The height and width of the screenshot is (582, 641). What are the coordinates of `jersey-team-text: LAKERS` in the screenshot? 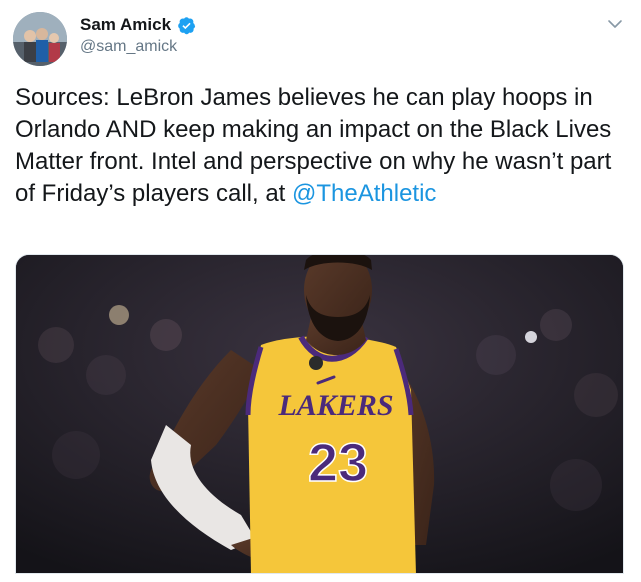 It's located at (335, 405).